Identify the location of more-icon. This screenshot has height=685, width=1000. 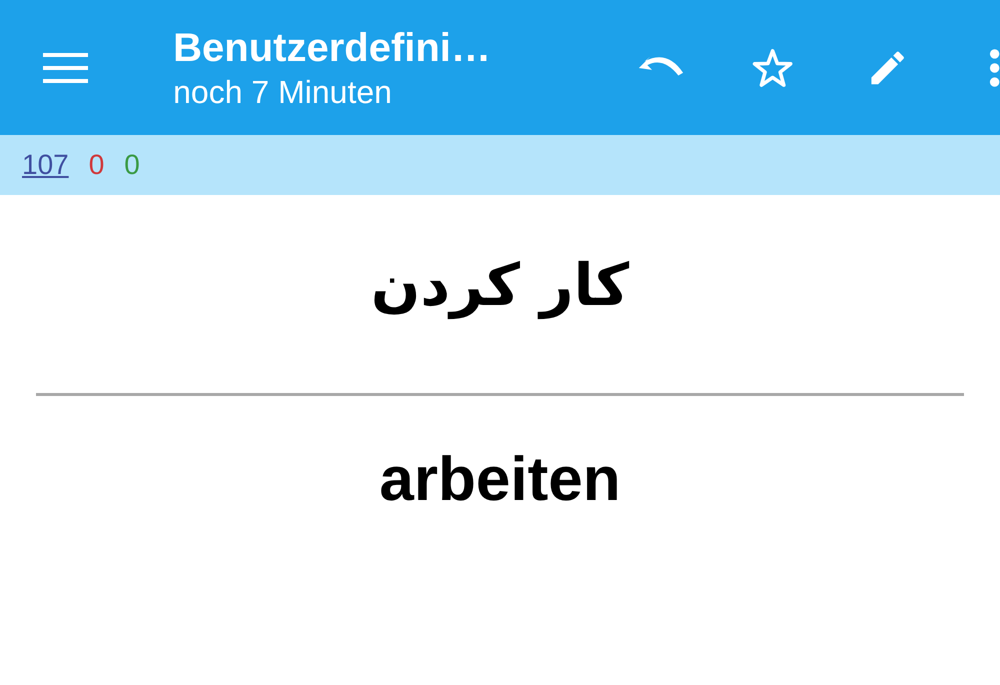
(994, 68).